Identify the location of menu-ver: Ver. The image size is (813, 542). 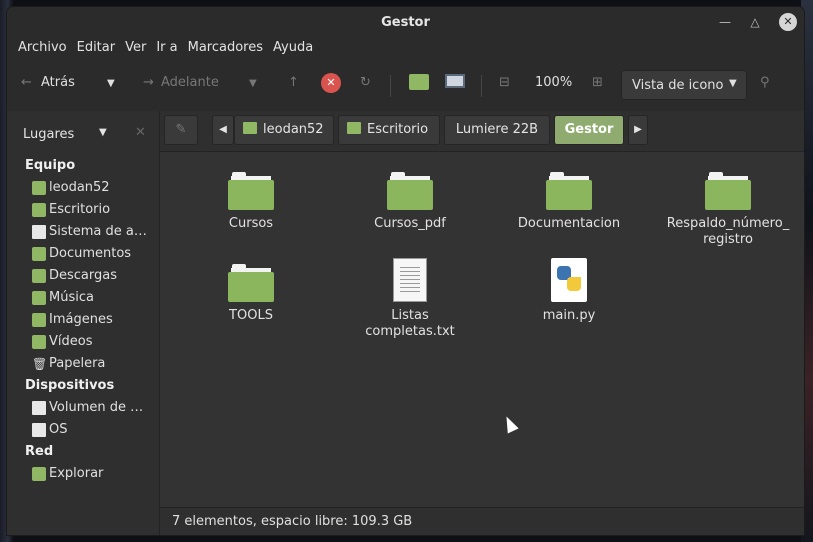
(135, 49).